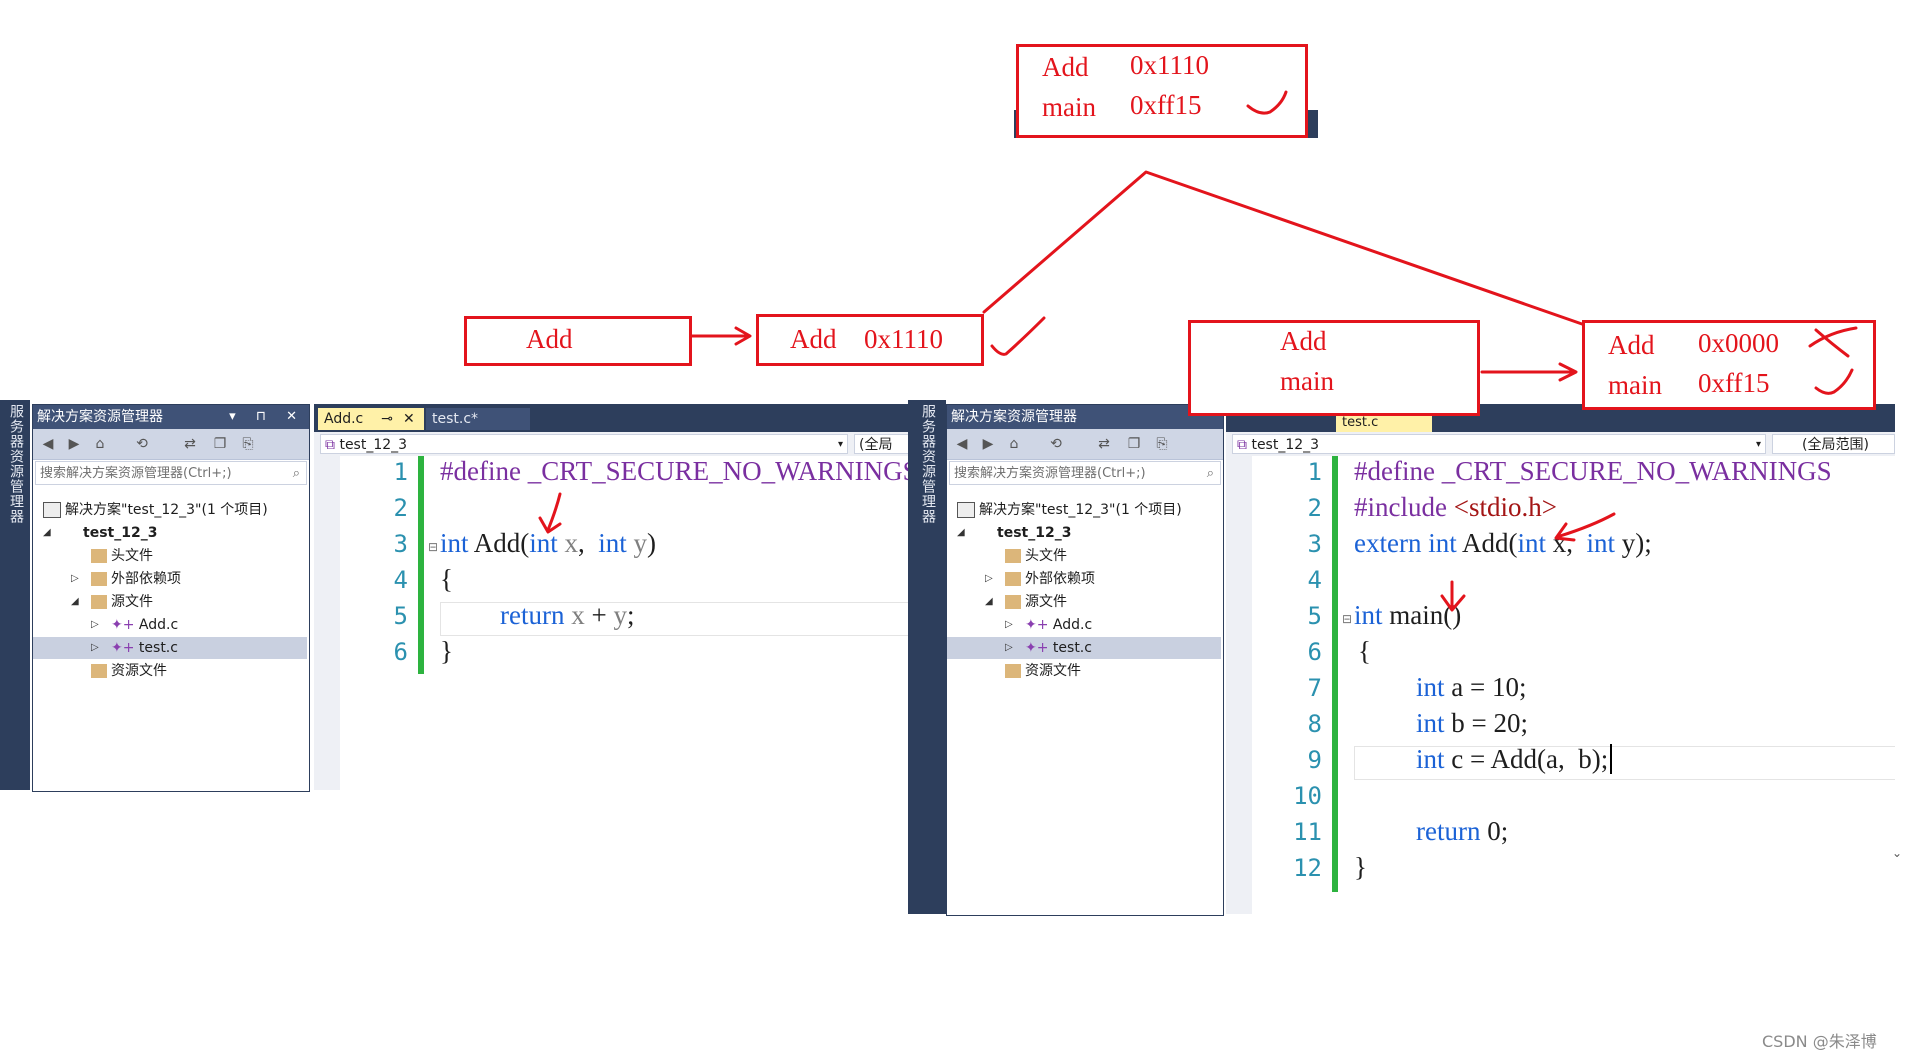 Image resolution: width=1907 pixels, height=1056 pixels. What do you see at coordinates (1455, 507) in the screenshot?
I see `code-line-2: #include <stdio.h>` at bounding box center [1455, 507].